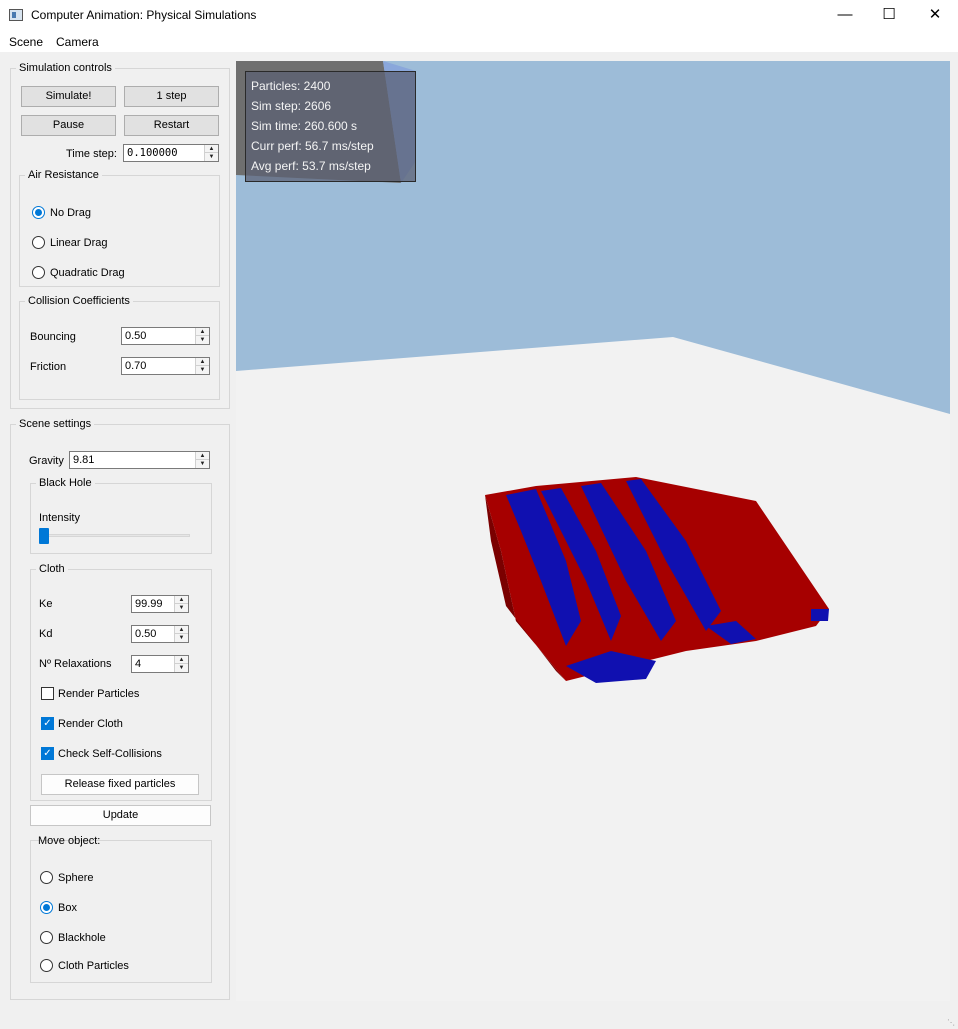  I want to click on air-resistance-title: Air Resistance, so click(63, 175).